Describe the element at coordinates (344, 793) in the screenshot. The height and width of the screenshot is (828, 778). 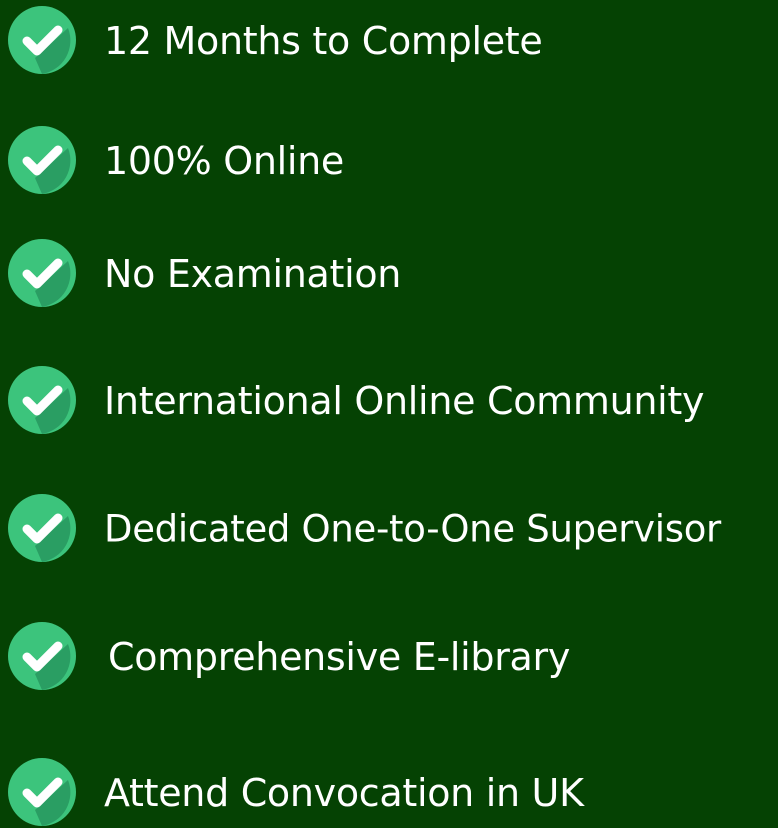
I see `feature-label: Attend Convocation in UK` at that location.